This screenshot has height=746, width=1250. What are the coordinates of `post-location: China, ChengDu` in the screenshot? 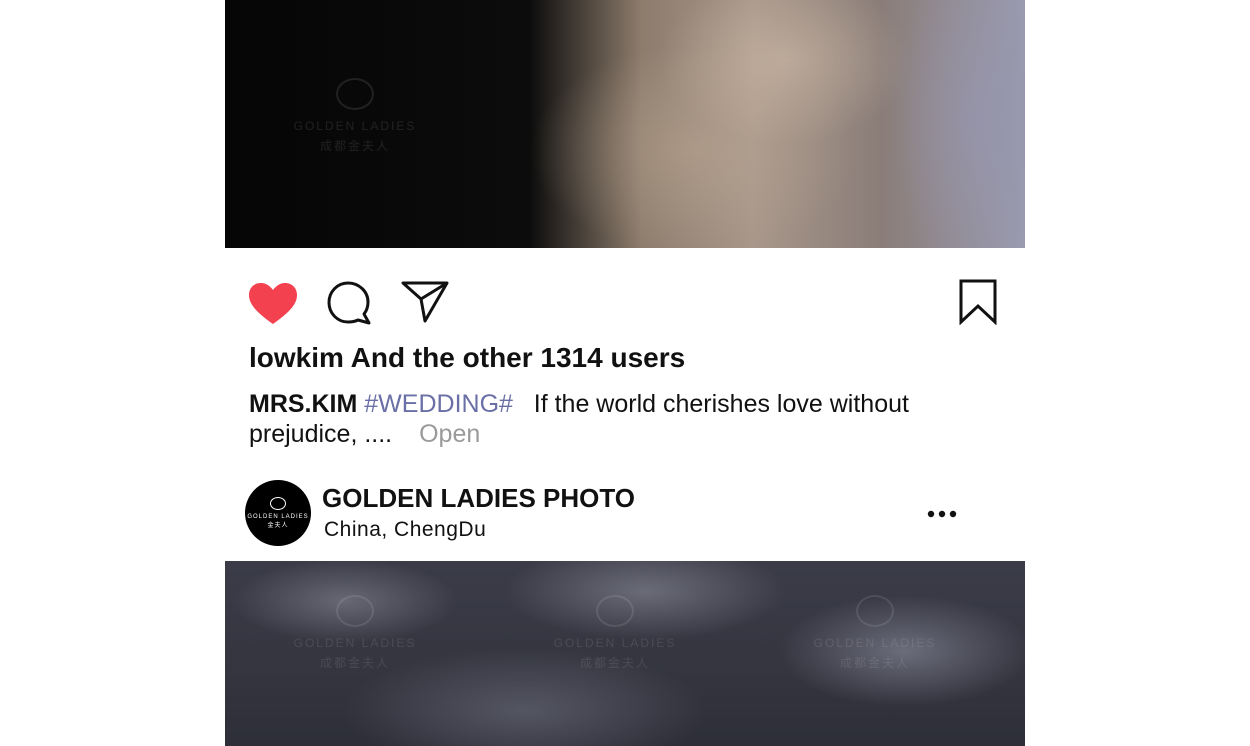 It's located at (405, 530).